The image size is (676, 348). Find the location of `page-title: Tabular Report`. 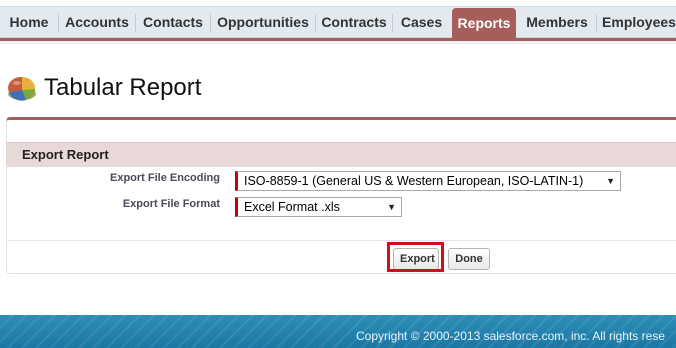

page-title: Tabular Report is located at coordinates (123, 87).